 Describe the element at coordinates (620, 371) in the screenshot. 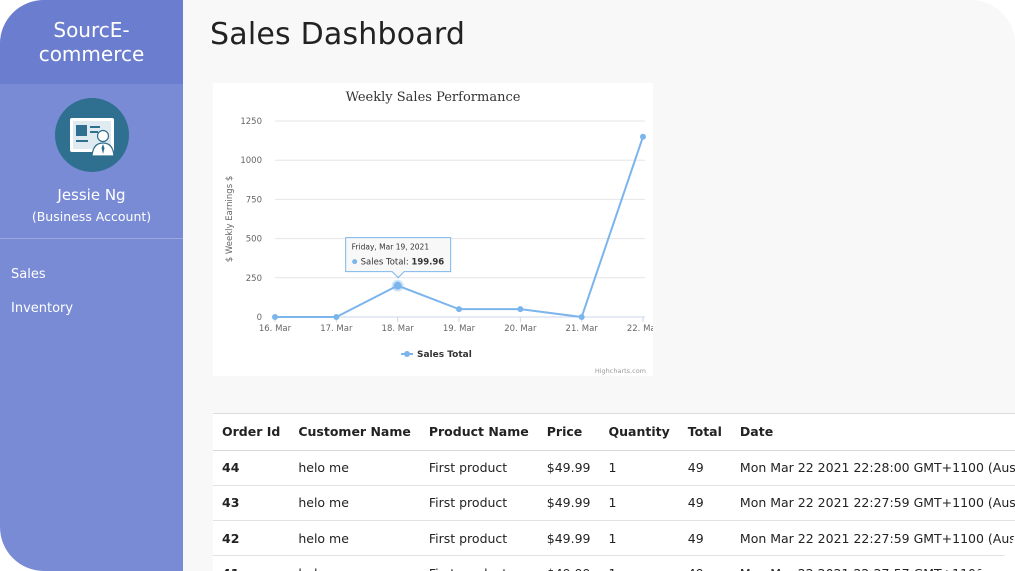

I see `chart-credits: Highcharts.com` at that location.